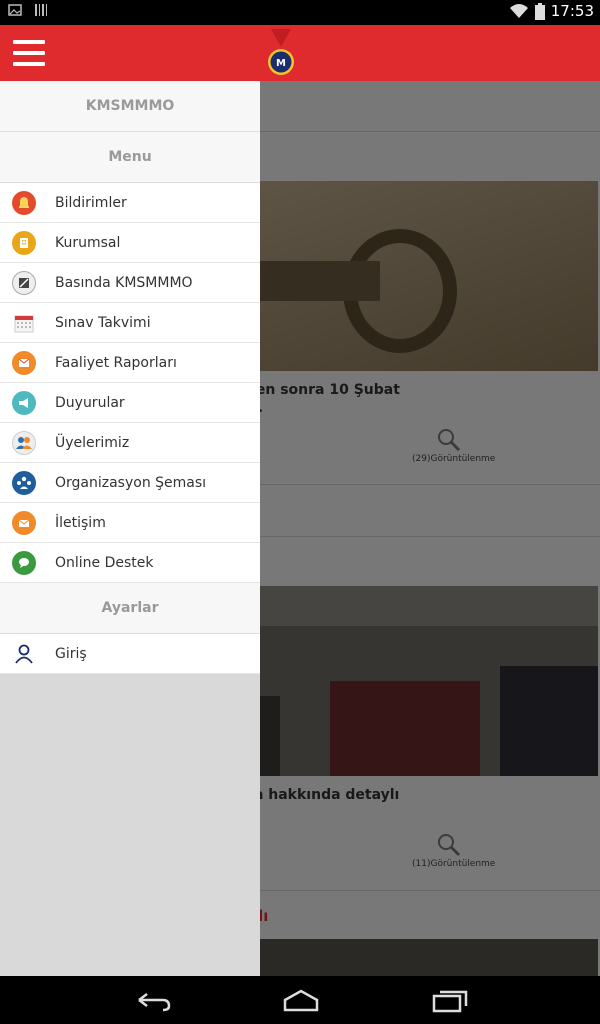  I want to click on wifi-icon, so click(518, 11).